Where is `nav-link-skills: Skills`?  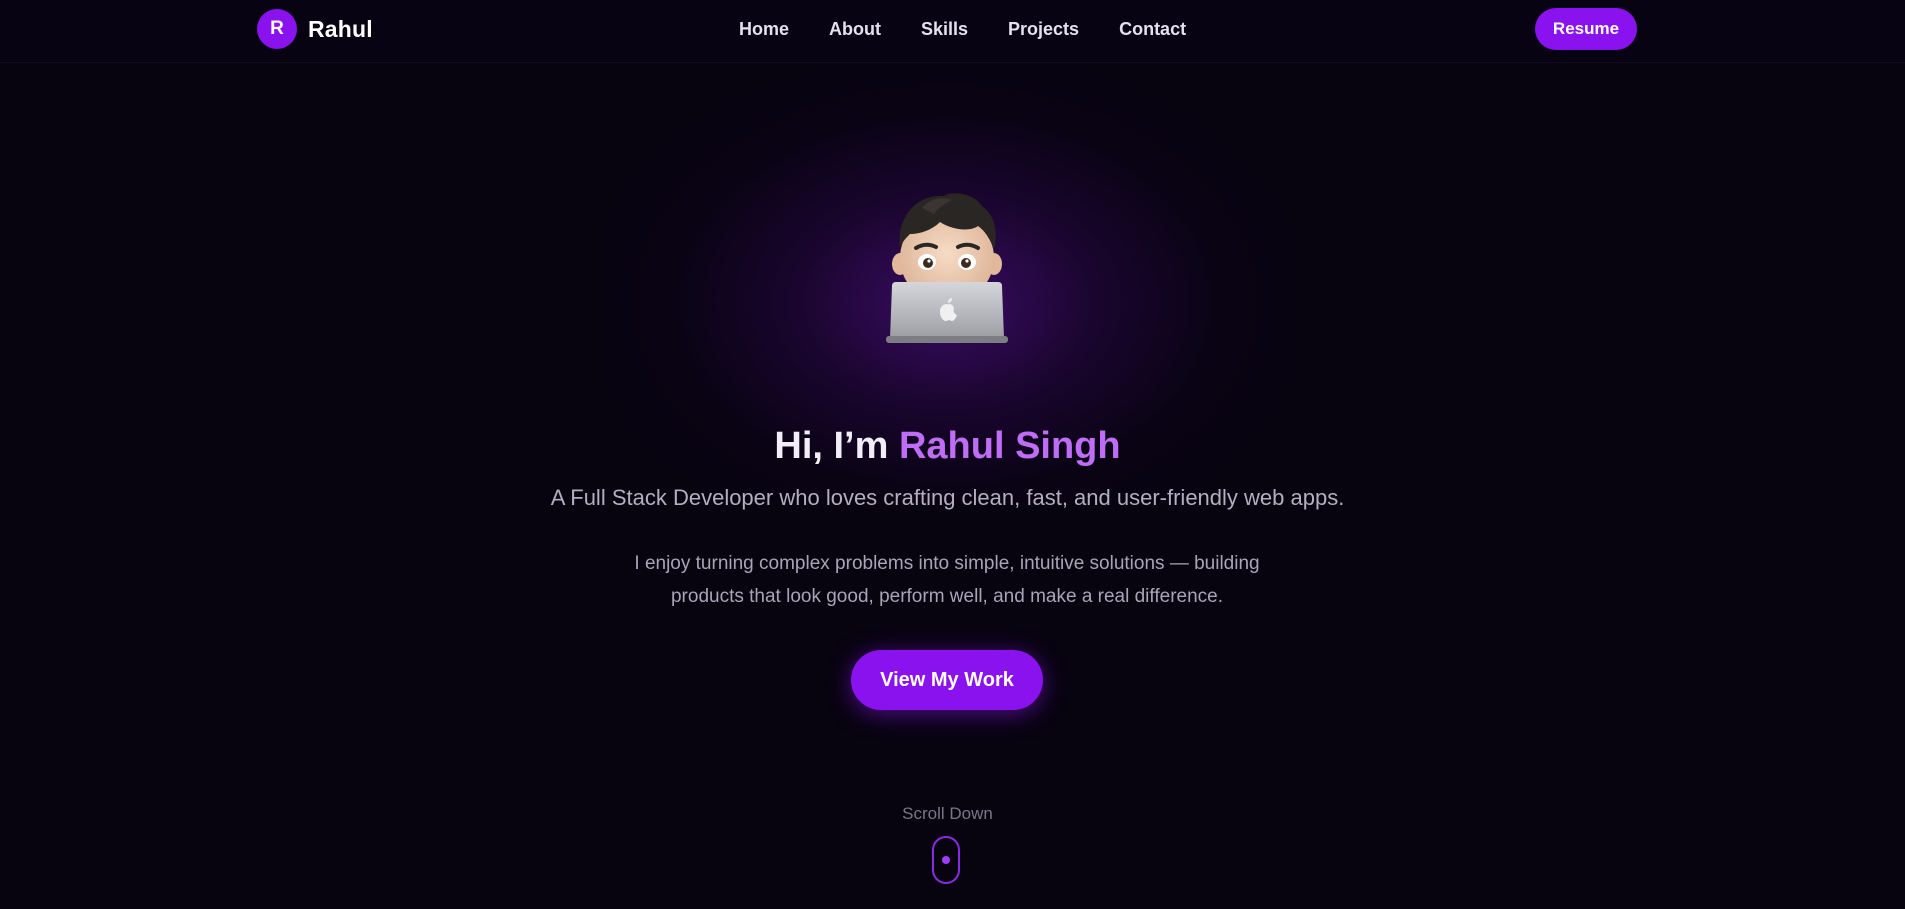
nav-link-skills: Skills is located at coordinates (944, 29).